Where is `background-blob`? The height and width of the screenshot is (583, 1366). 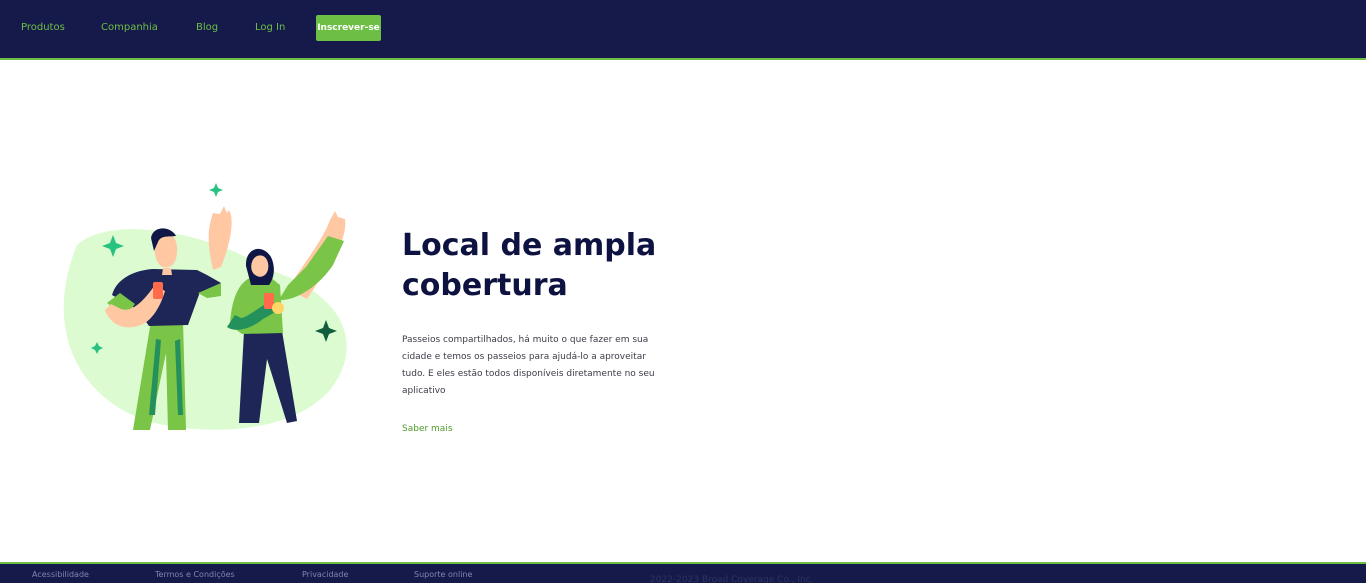
background-blob is located at coordinates (205, 329).